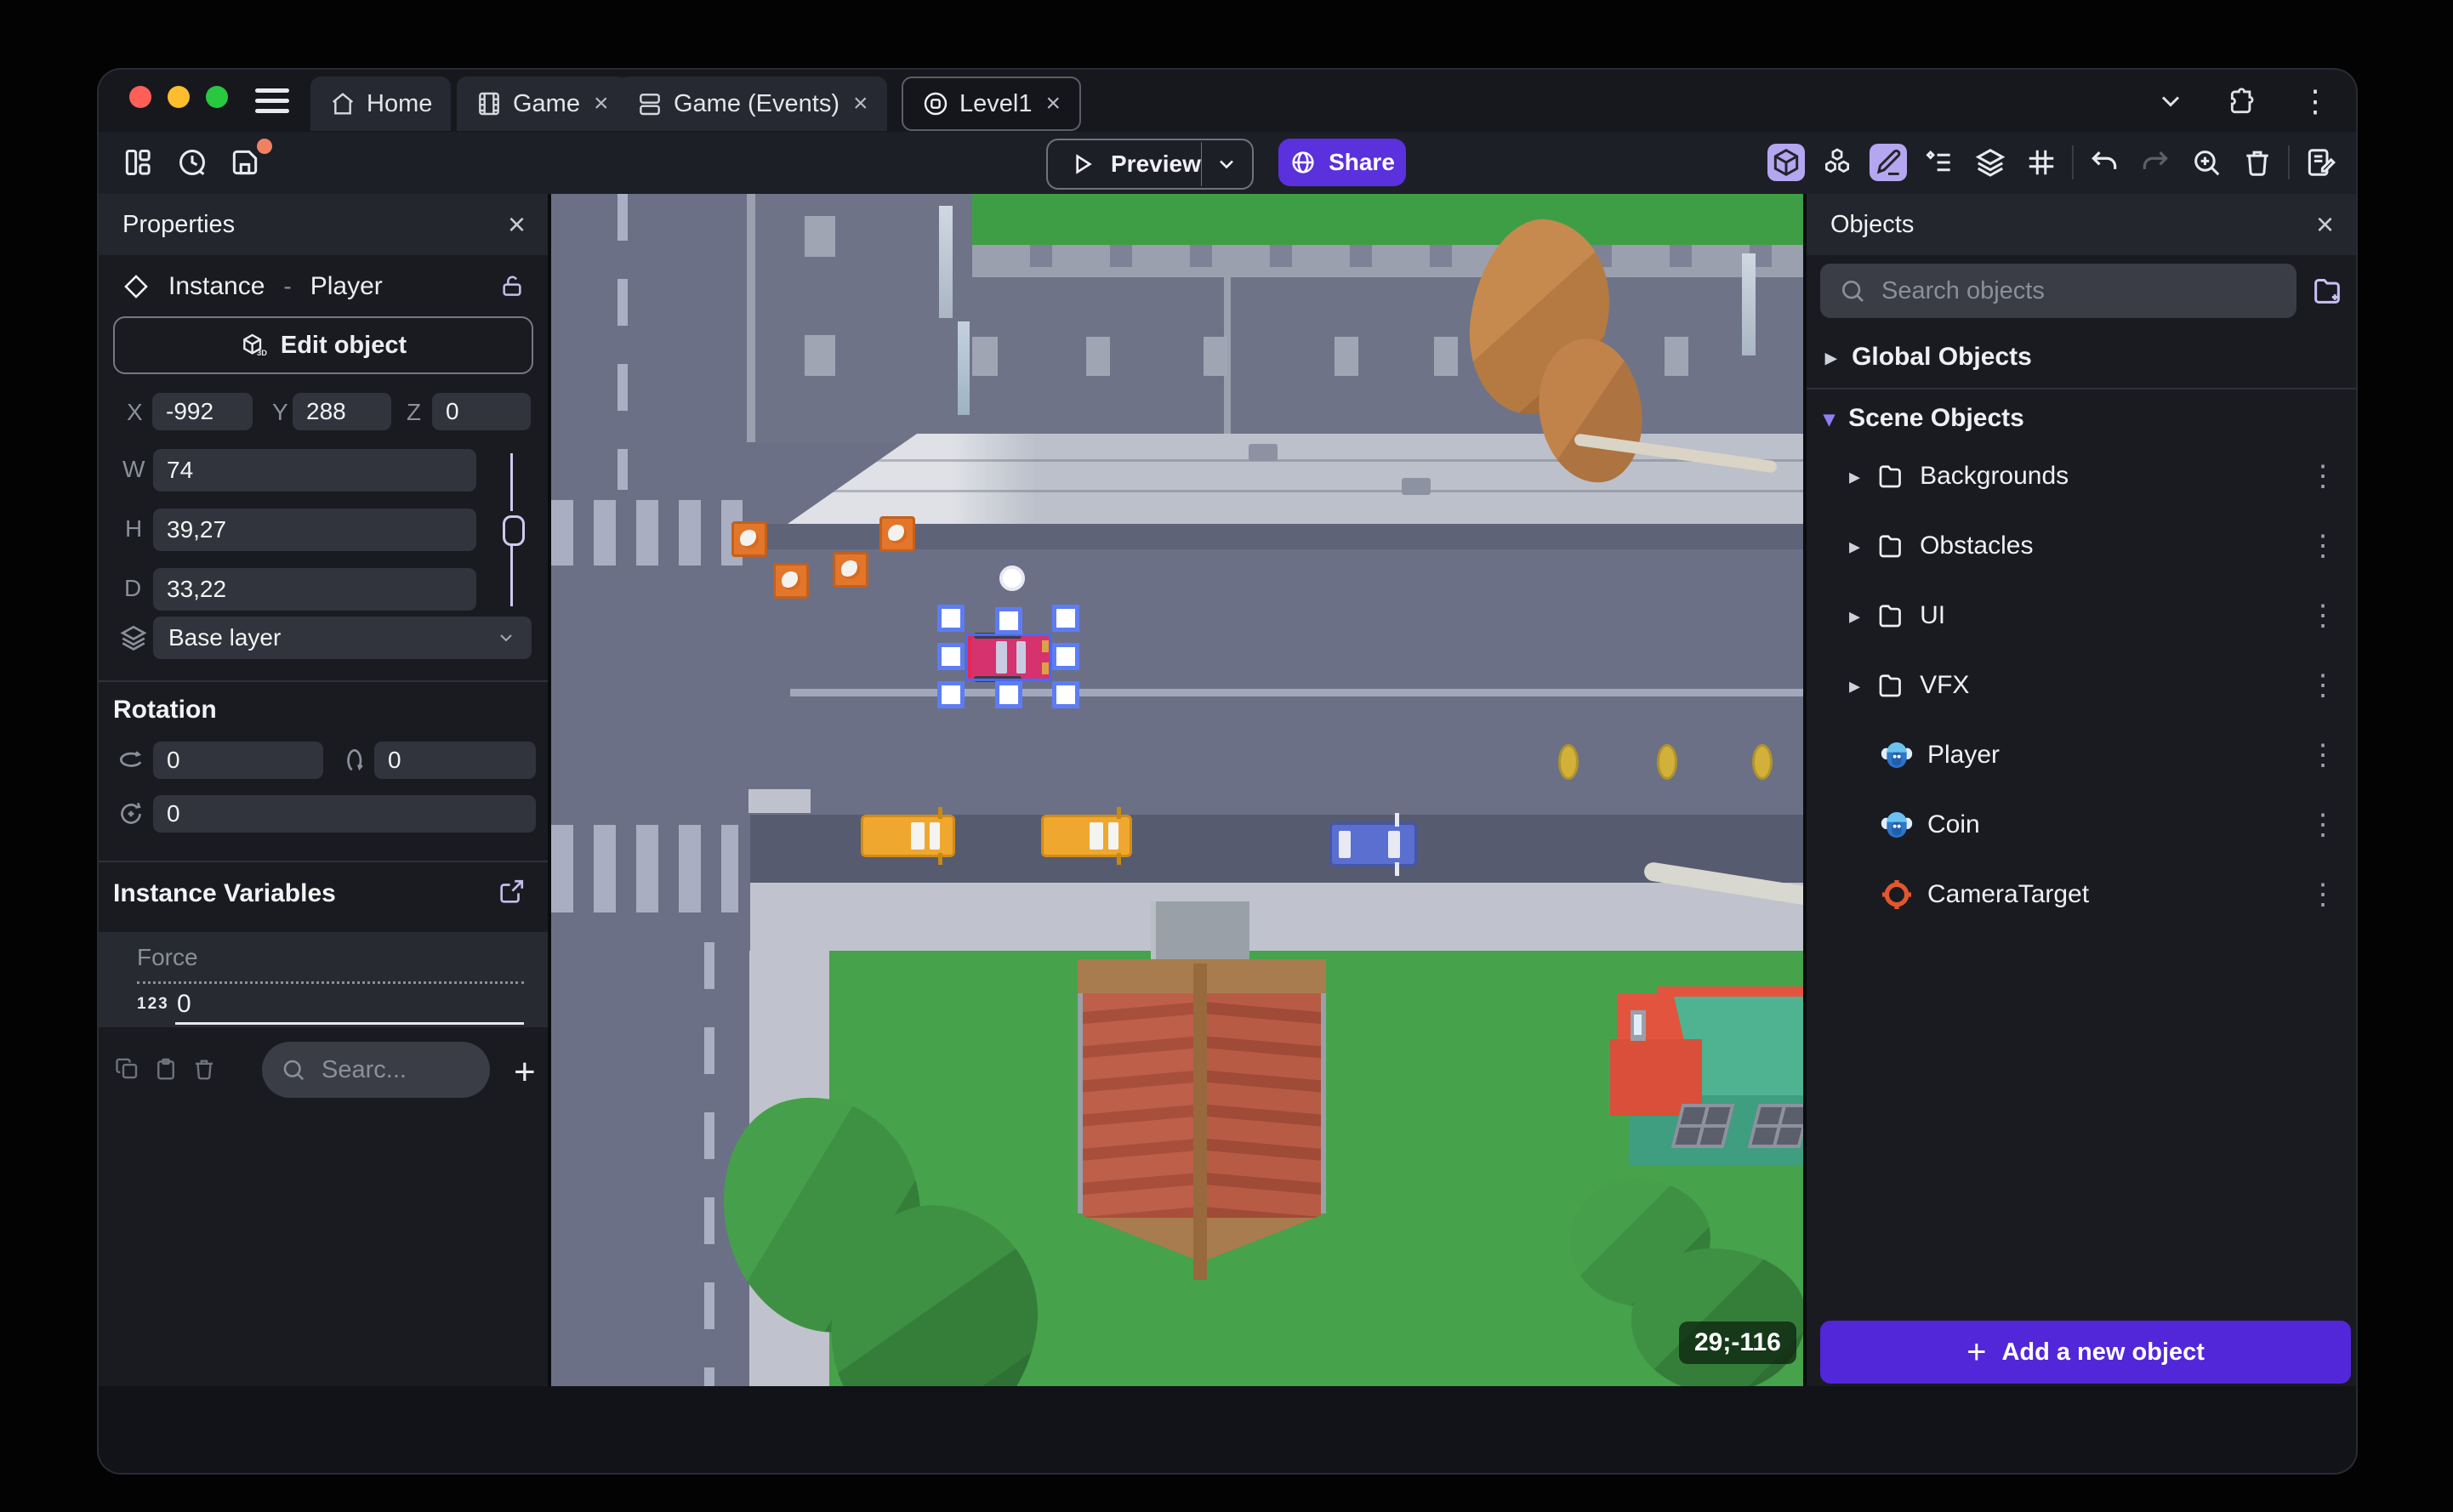 The image size is (2453, 1512). I want to click on tab-game-events: Game (Events) ×, so click(752, 104).